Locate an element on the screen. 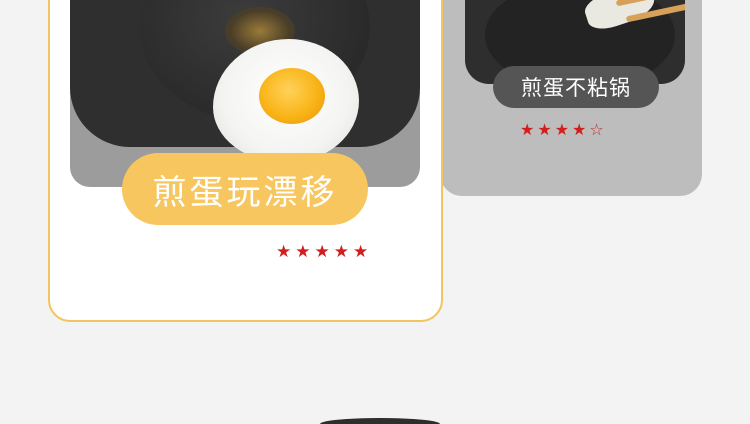 Image resolution: width=750 pixels, height=424 pixels. next-item-edge is located at coordinates (380, 421).